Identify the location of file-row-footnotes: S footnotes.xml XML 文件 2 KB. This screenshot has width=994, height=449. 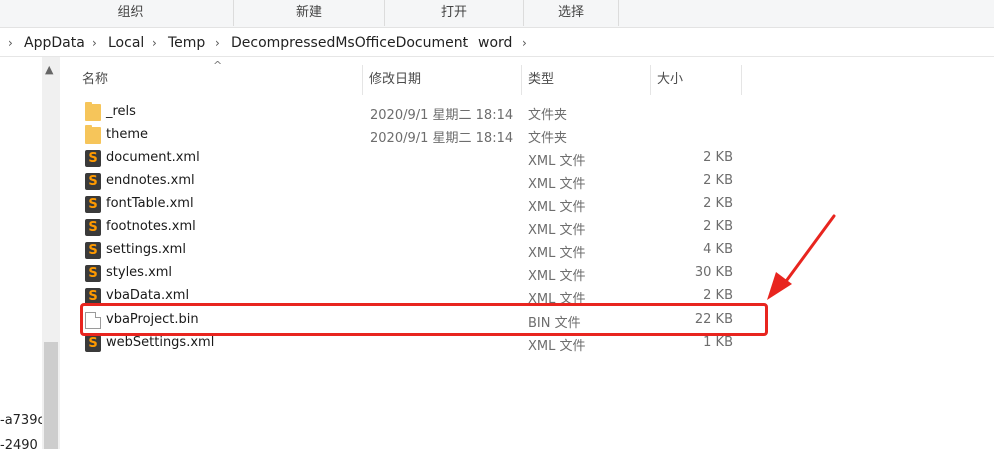
(415, 227).